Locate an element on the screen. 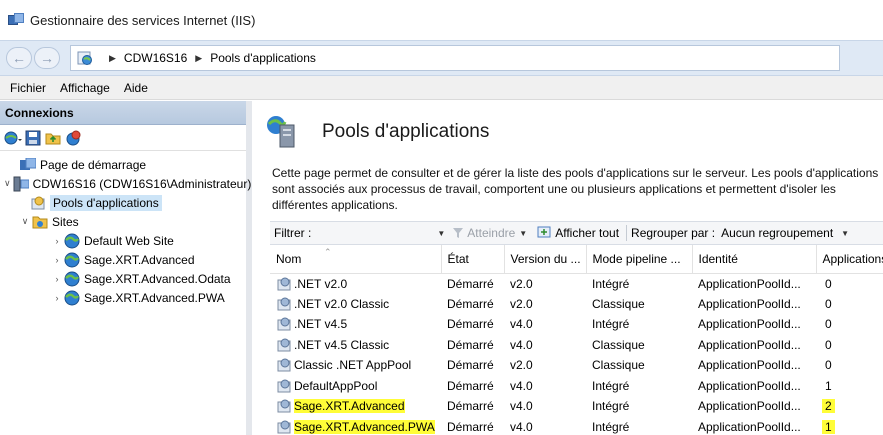 The width and height of the screenshot is (883, 435). tree-item-label: Sage.XRT.Advanced is located at coordinates (139, 259).